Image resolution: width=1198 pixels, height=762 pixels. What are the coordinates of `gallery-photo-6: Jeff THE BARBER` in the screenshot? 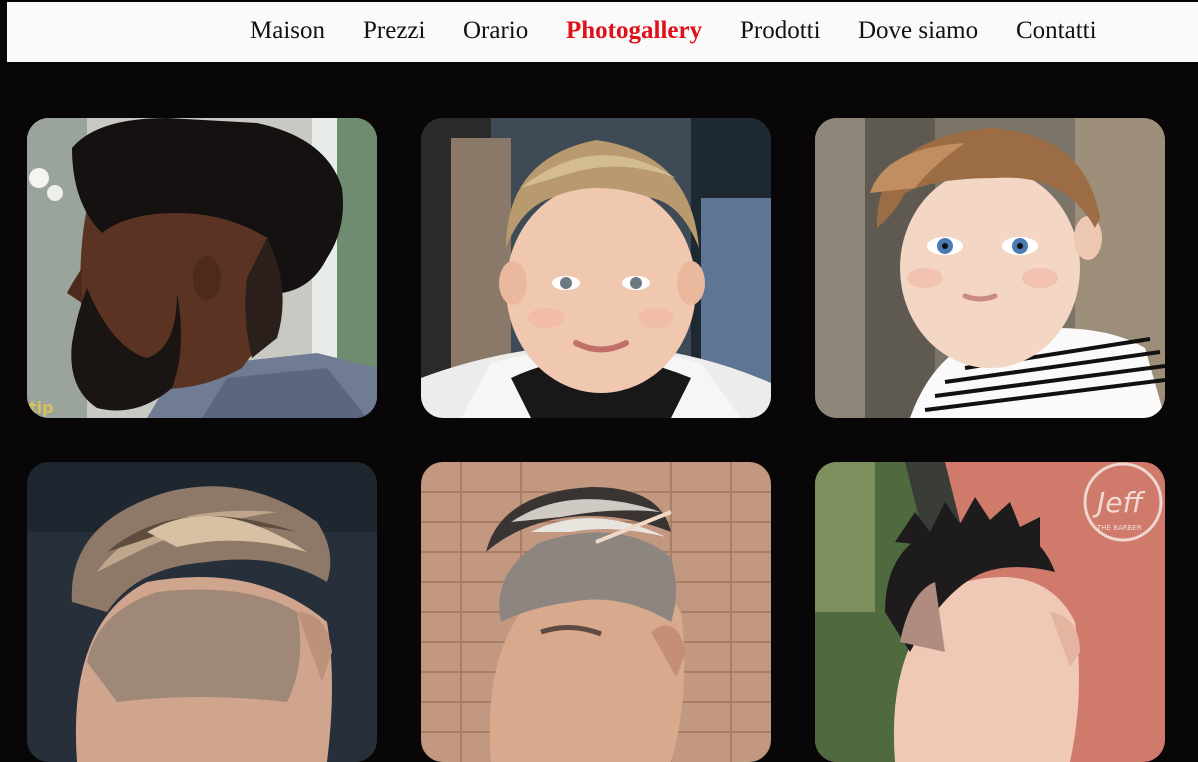 It's located at (990, 612).